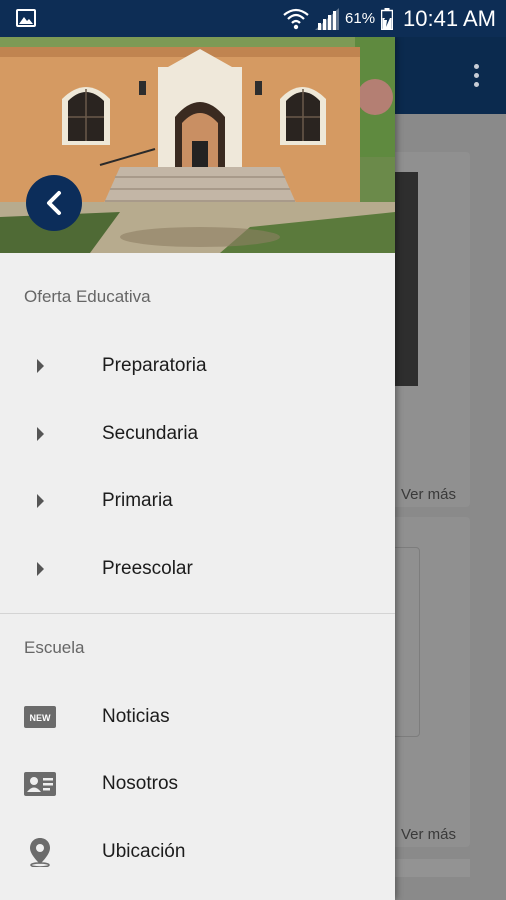 The width and height of the screenshot is (506, 900). I want to click on card-edge, so click(432, 868).